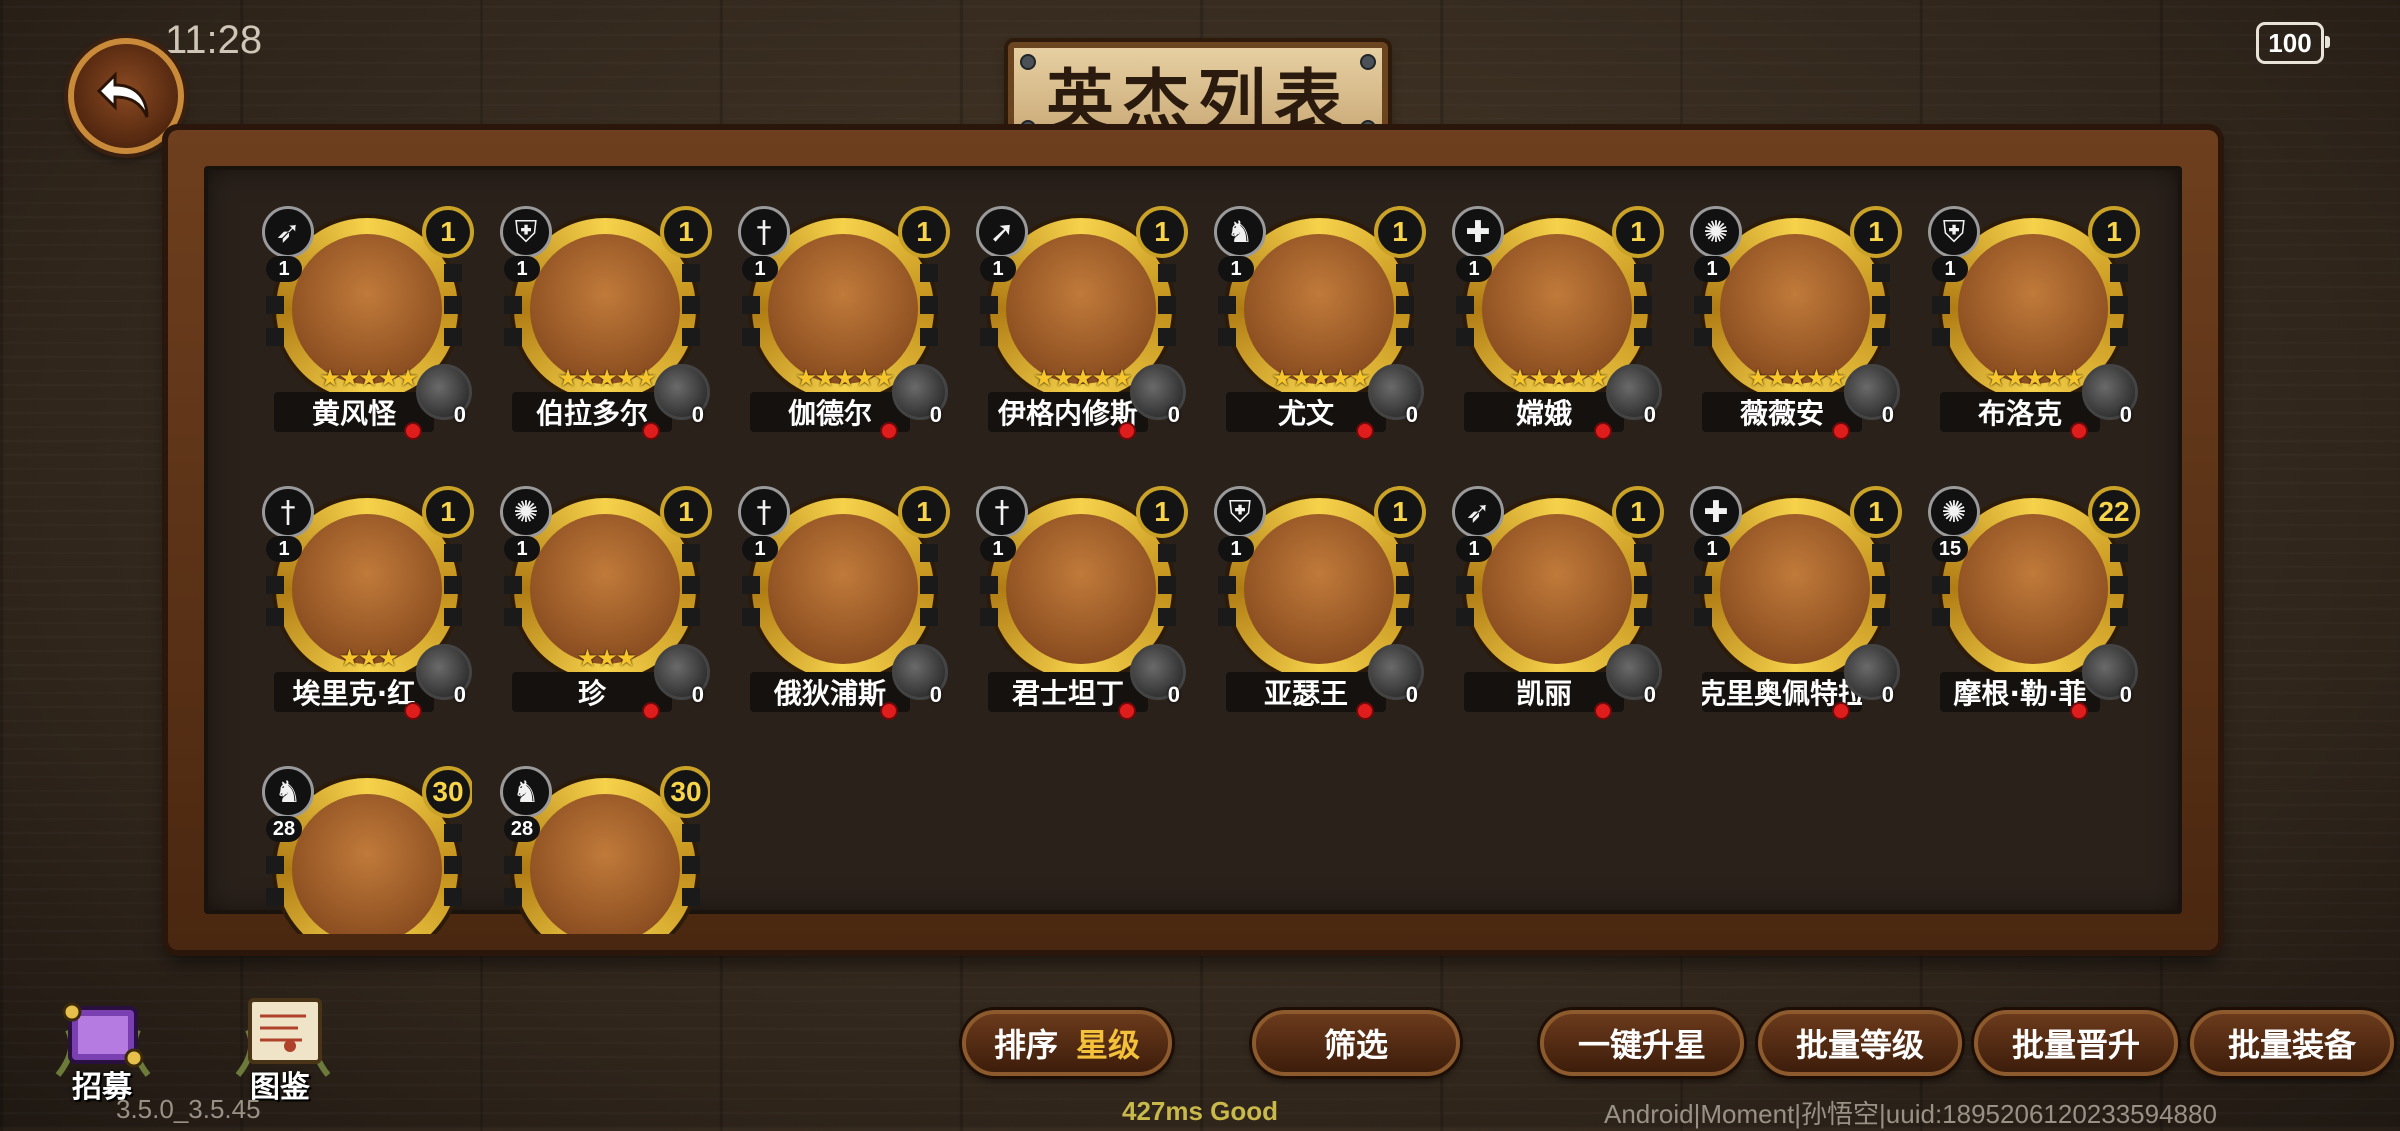 This screenshot has width=2400, height=1131. Describe the element at coordinates (764, 512) in the screenshot. I see `sword-icon: †` at that location.